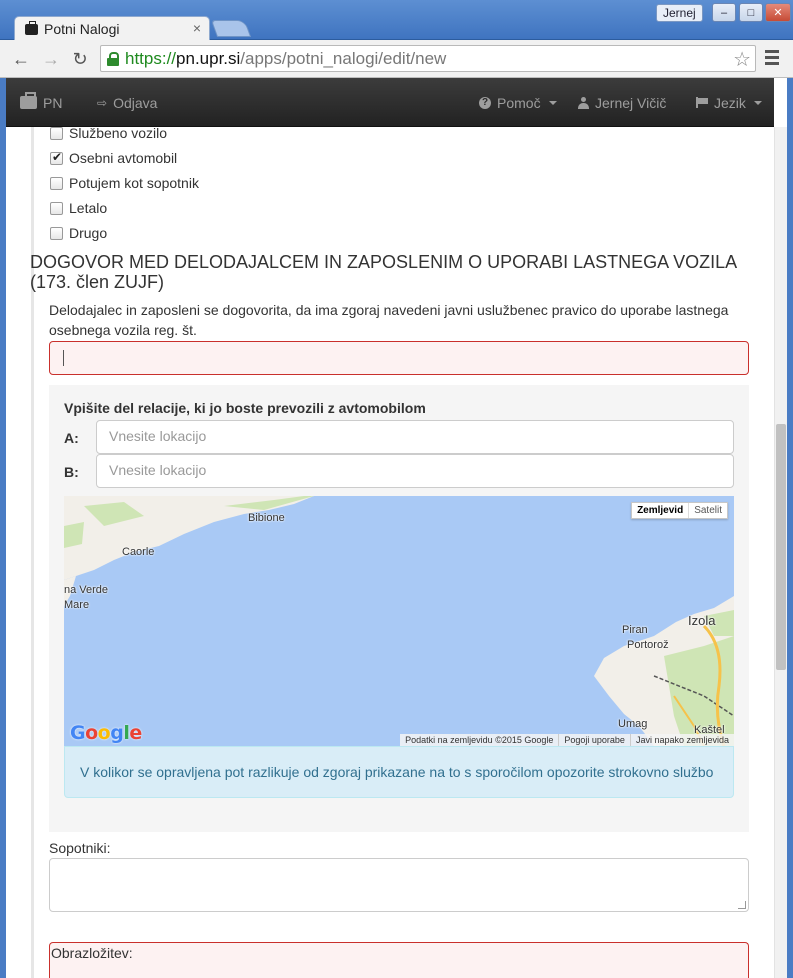 Image resolution: width=793 pixels, height=978 pixels. I want to click on url-host: pn.upr.si, so click(208, 58).